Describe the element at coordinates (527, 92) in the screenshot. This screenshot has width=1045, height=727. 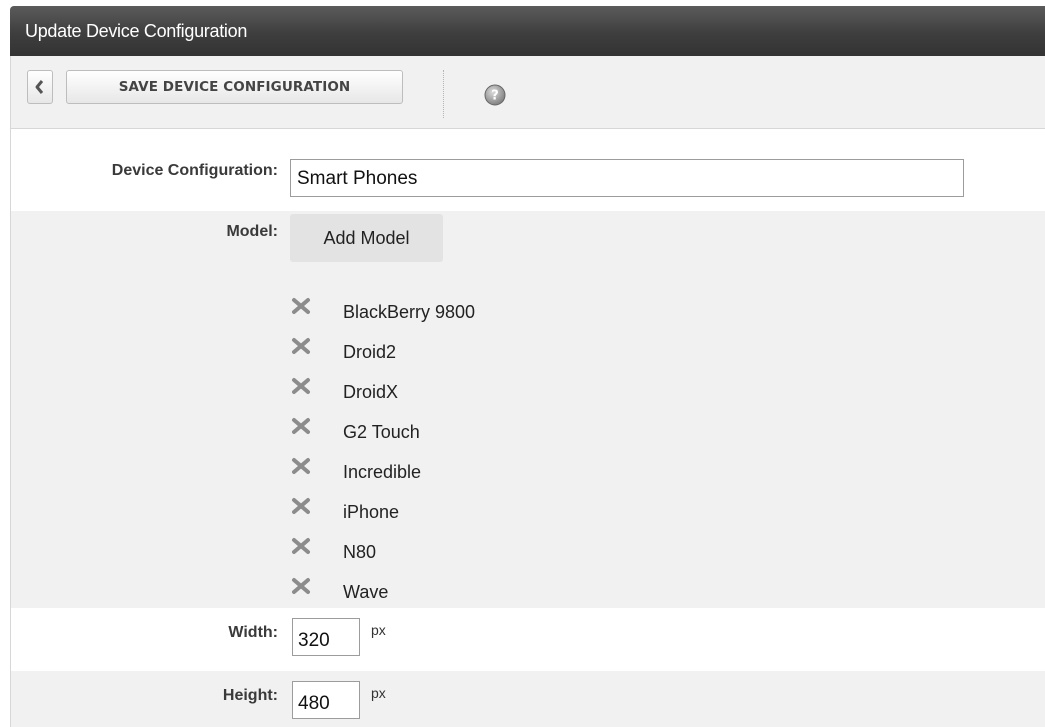
I see `toolbar: SAVE DEVICE CONFIGURATION ?` at that location.